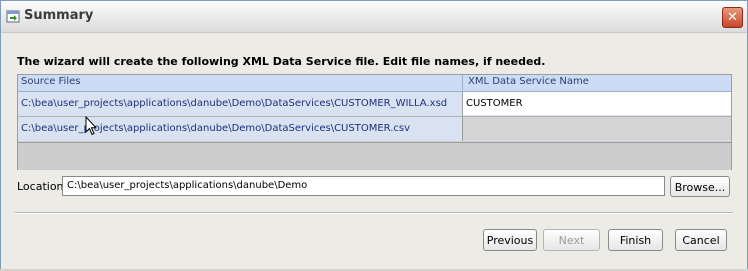 The image size is (748, 271). Describe the element at coordinates (701, 240) in the screenshot. I see `cancel-button: Cancel` at that location.